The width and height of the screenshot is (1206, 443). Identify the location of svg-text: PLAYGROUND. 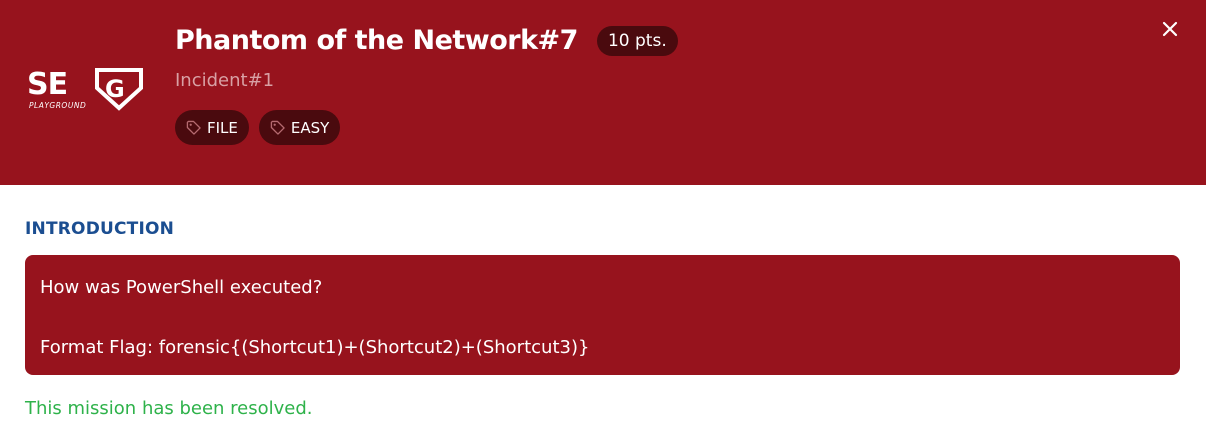
(57, 105).